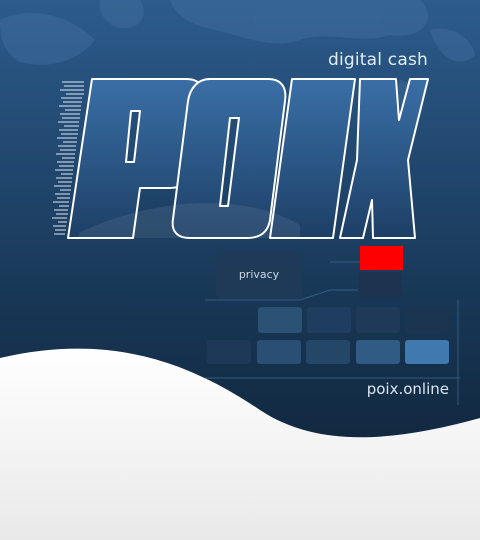 The image size is (480, 540). Describe the element at coordinates (377, 60) in the screenshot. I see `tagline: digital cash` at that location.